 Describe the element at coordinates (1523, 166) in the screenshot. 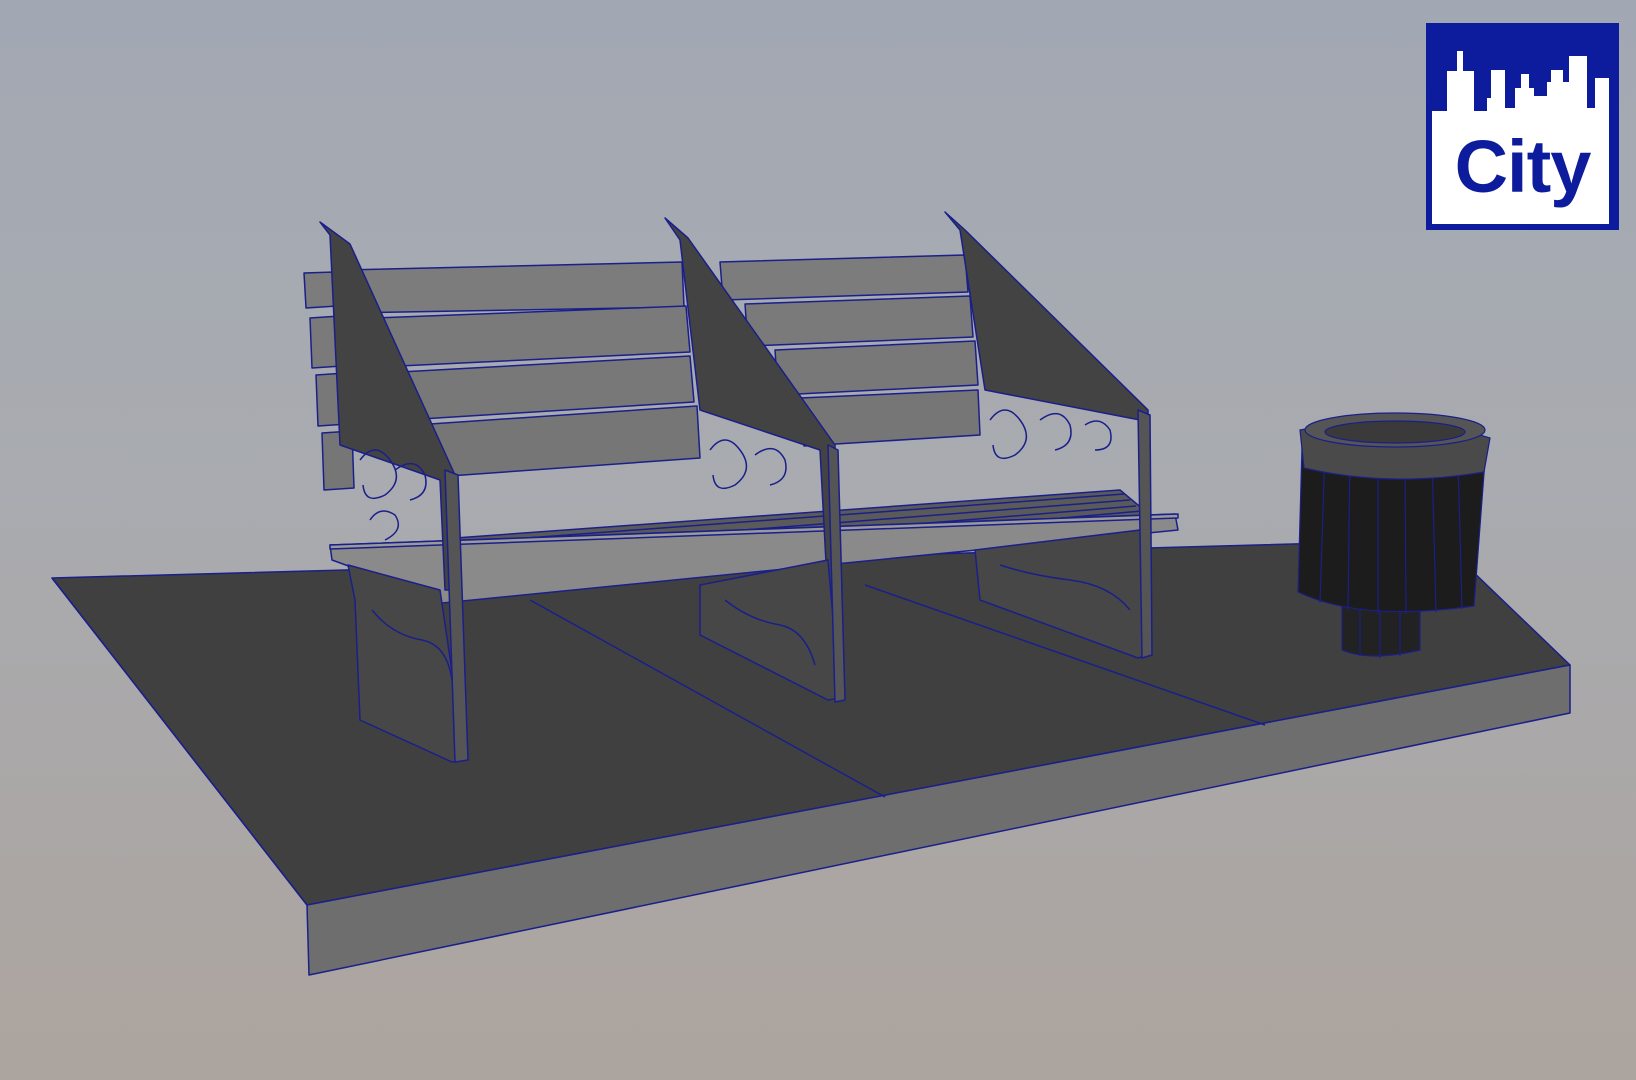

I see `logo-text: City` at that location.